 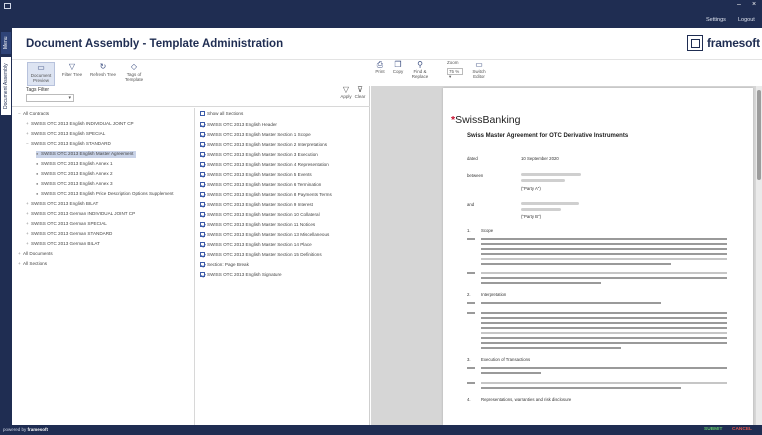 What do you see at coordinates (475, 175) in the screenshot?
I see `between-label: between` at bounding box center [475, 175].